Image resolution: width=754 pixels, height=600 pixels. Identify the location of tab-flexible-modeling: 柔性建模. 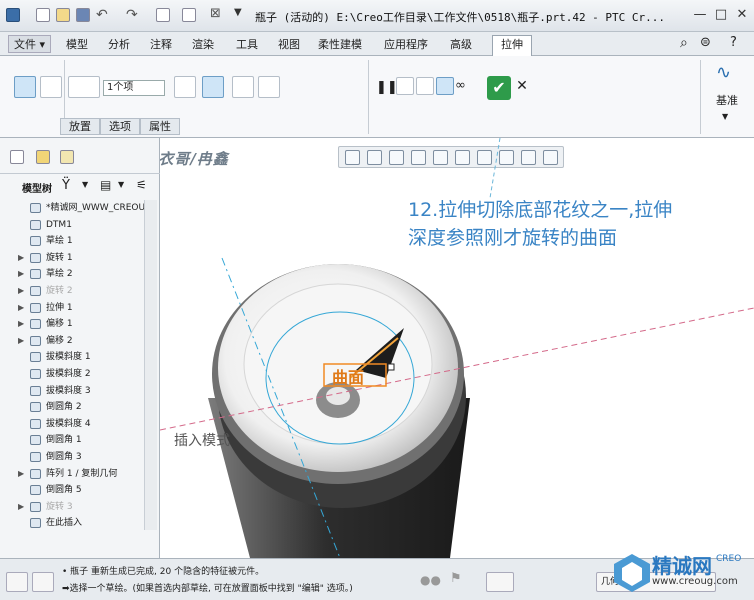
(340, 45).